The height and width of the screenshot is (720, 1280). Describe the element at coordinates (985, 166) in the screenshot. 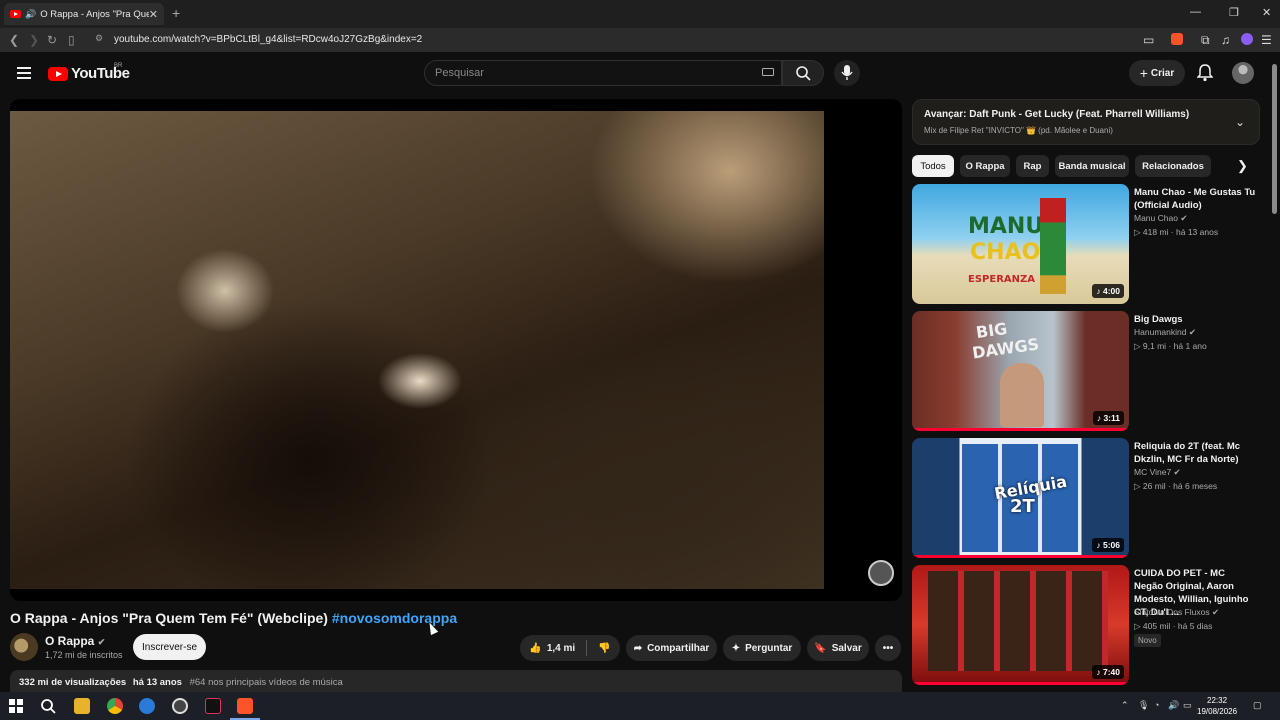

I see `chip-o-rappa: O Rappa` at that location.